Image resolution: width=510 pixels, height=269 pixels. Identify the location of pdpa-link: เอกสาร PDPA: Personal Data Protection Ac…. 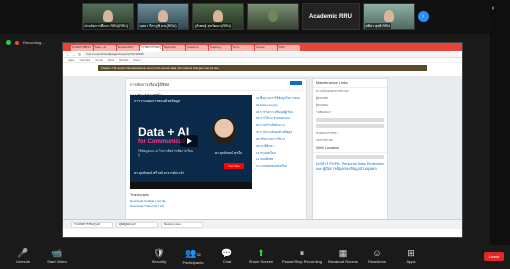
(350, 166).